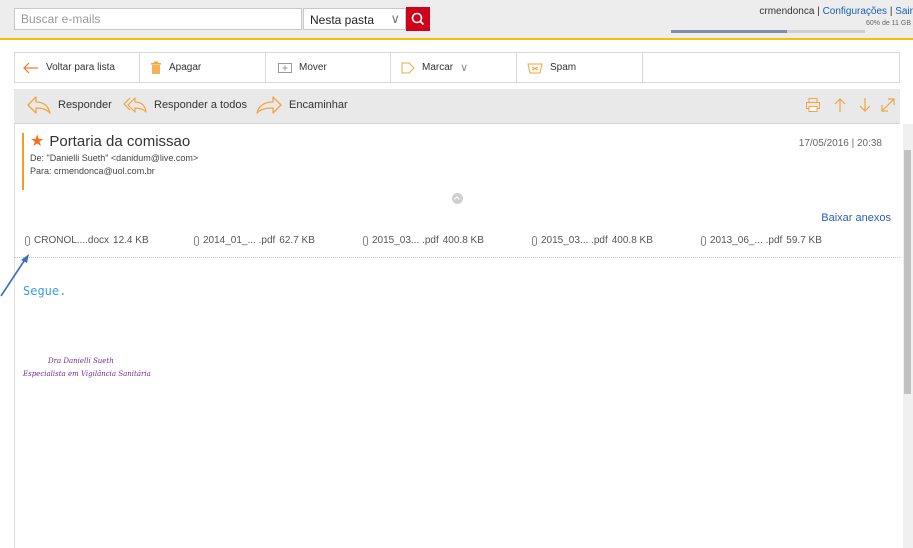 This screenshot has width=913, height=548. Describe the element at coordinates (158, 19) in the screenshot. I see `search-input` at that location.